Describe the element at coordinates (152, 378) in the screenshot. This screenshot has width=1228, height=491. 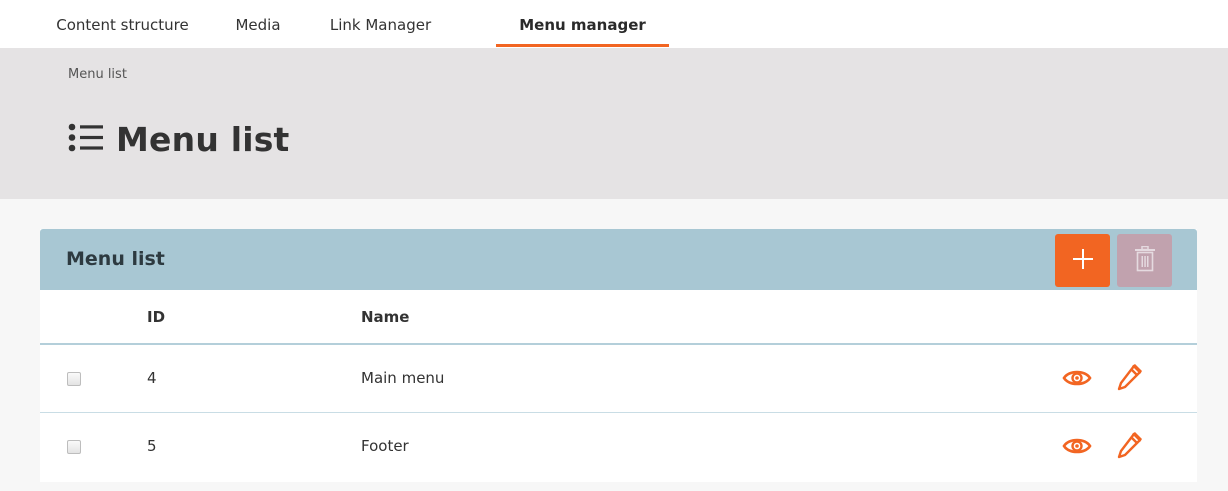
I see `row-id: 4` at that location.